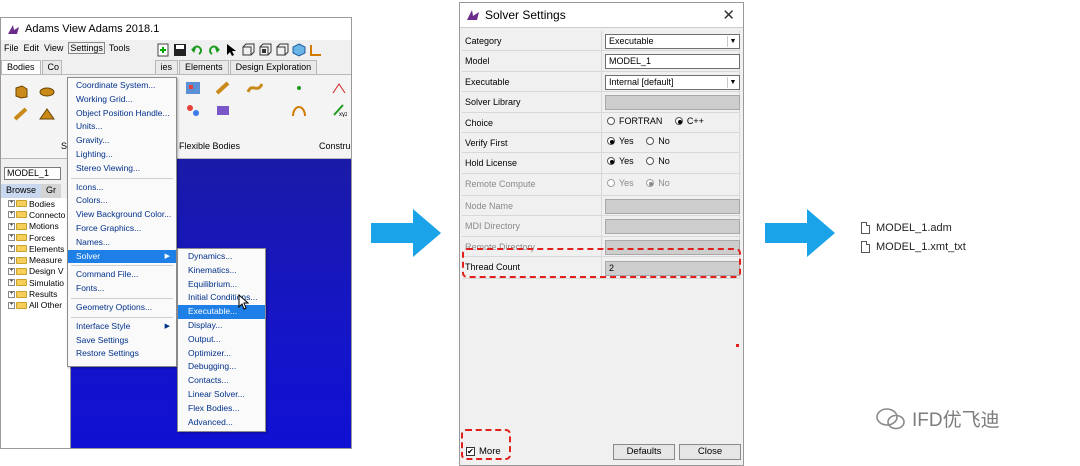 The image size is (1080, 466). What do you see at coordinates (223, 88) in the screenshot?
I see `flex-beam-icon` at bounding box center [223, 88].